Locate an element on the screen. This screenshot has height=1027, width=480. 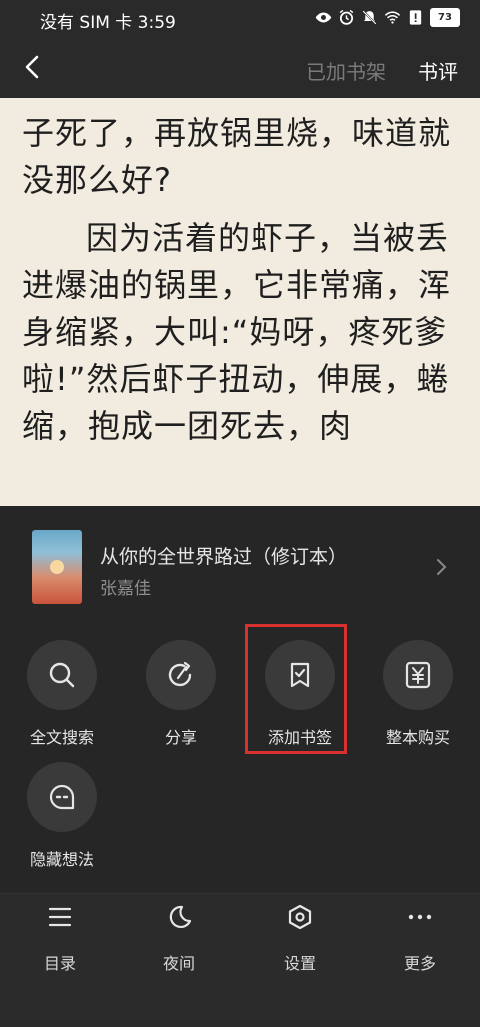
action-label: 整本购买 is located at coordinates (417, 737).